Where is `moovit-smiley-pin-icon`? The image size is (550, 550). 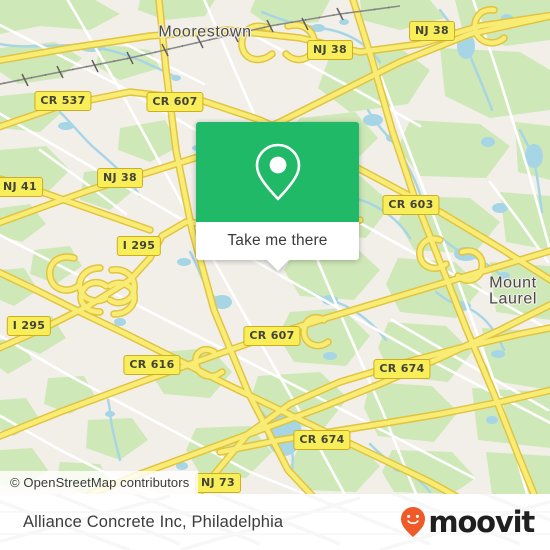
moovit-smiley-pin-icon is located at coordinates (413, 522).